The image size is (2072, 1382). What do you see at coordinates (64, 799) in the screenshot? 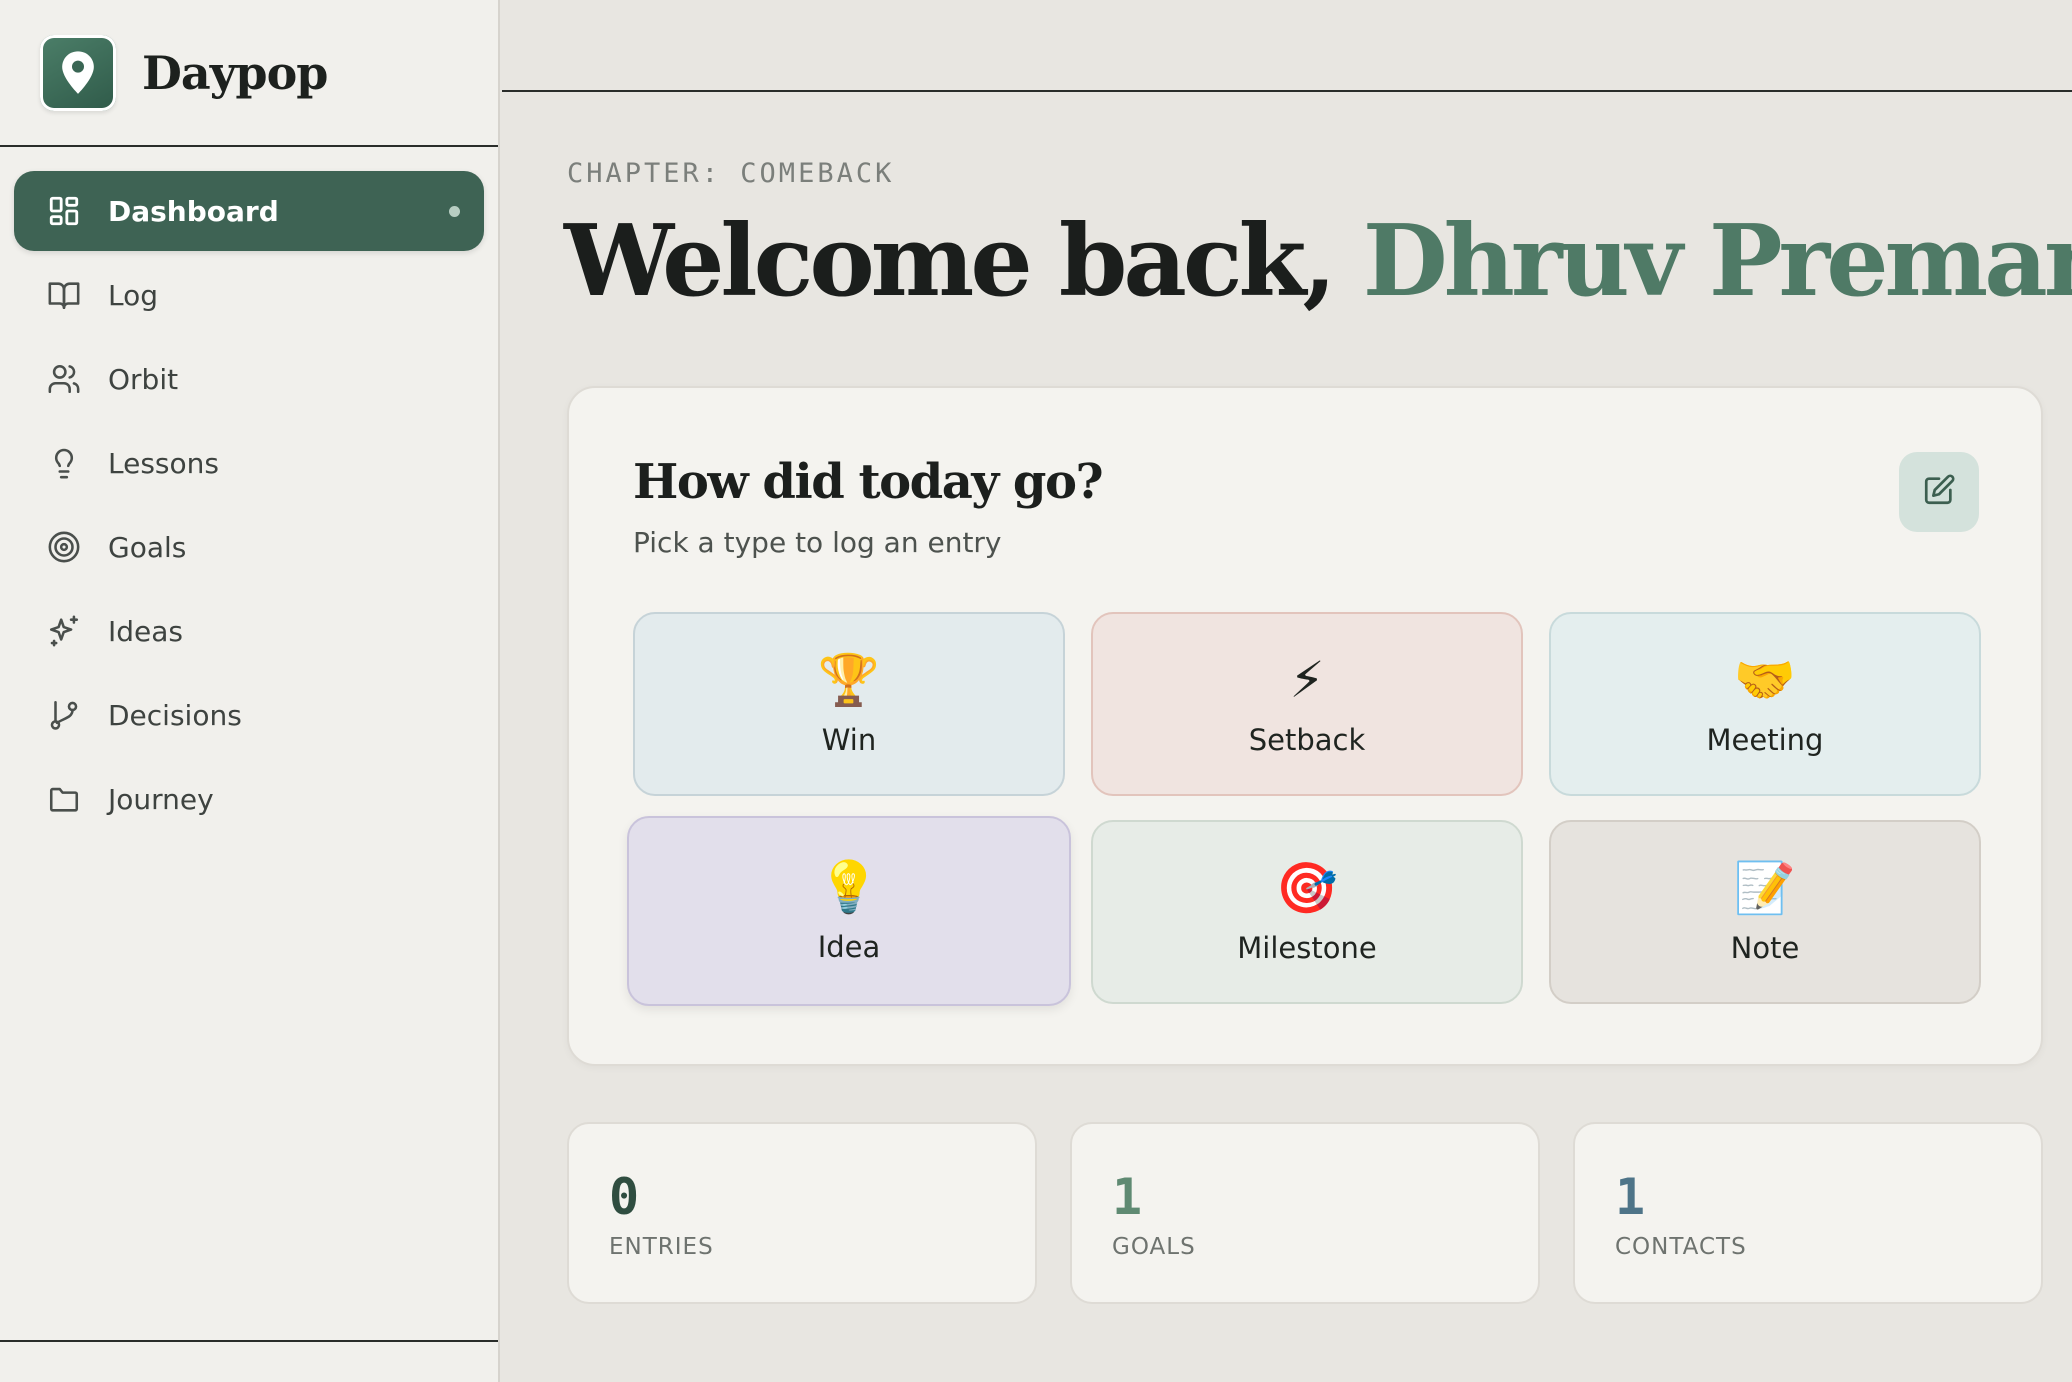
I see `folder-icon` at bounding box center [64, 799].